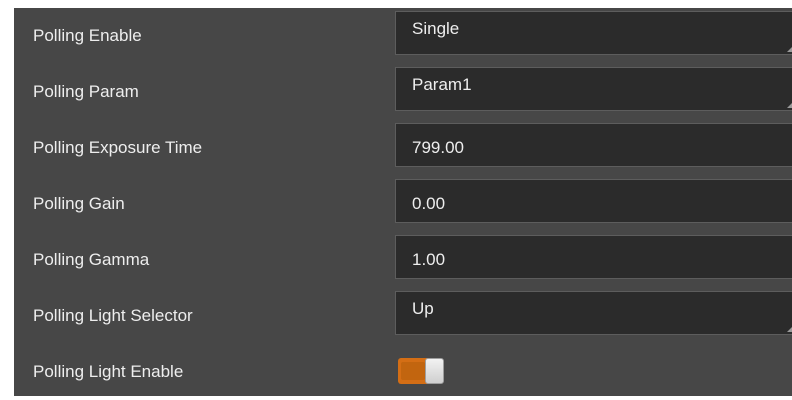 This screenshot has width=792, height=400. I want to click on toggle-track-fill, so click(413, 371).